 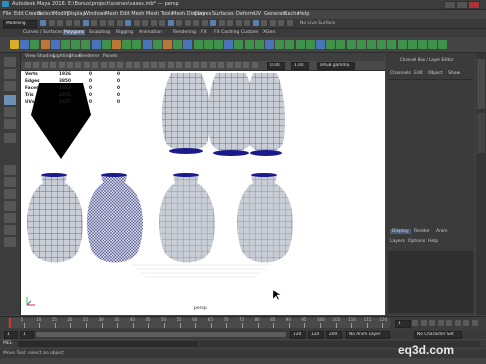 I want to click on scale-tool-icon, so click(x=10, y=124).